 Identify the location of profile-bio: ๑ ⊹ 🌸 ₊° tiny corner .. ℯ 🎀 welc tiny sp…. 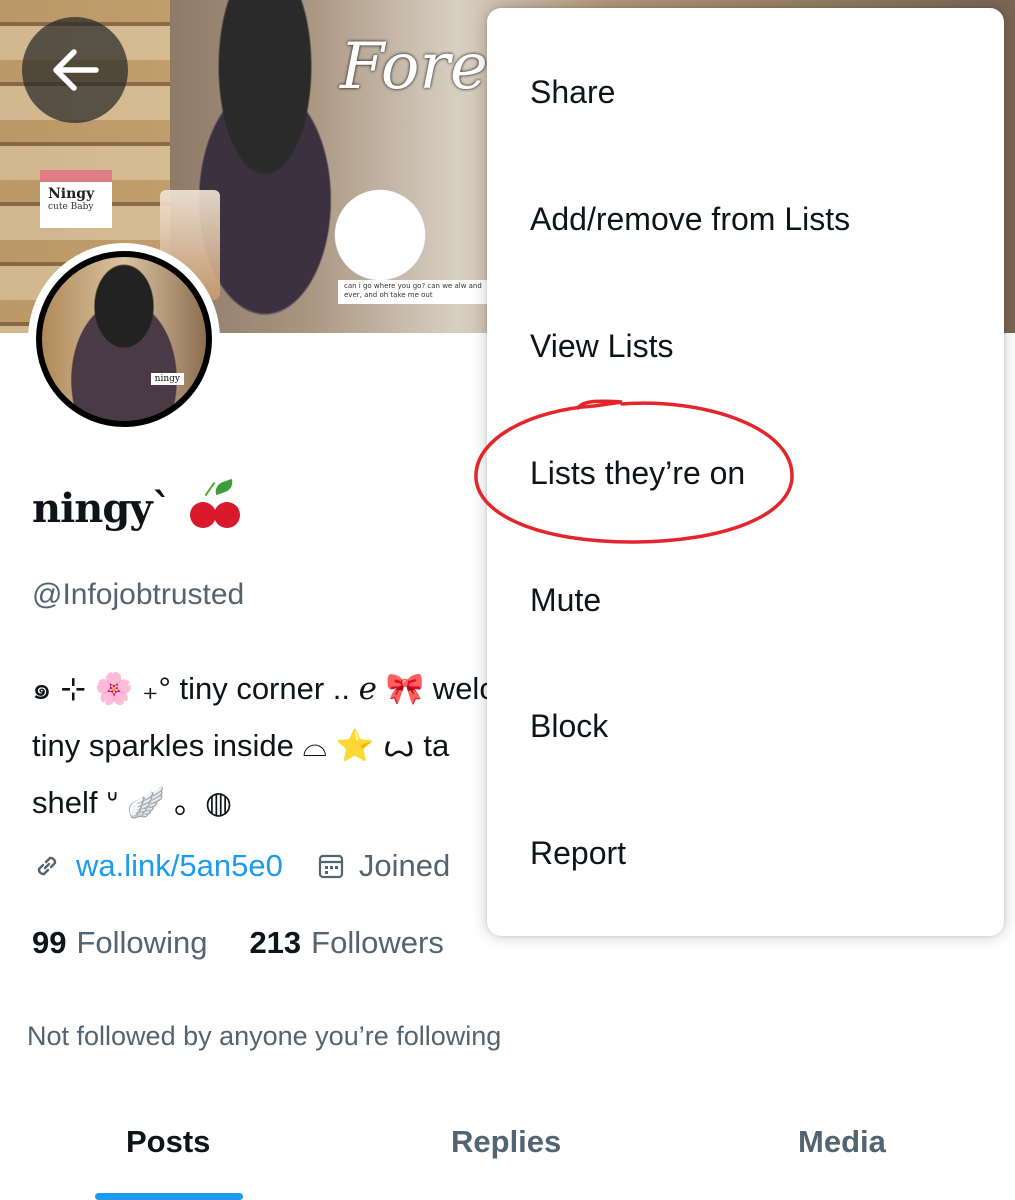
(262, 745).